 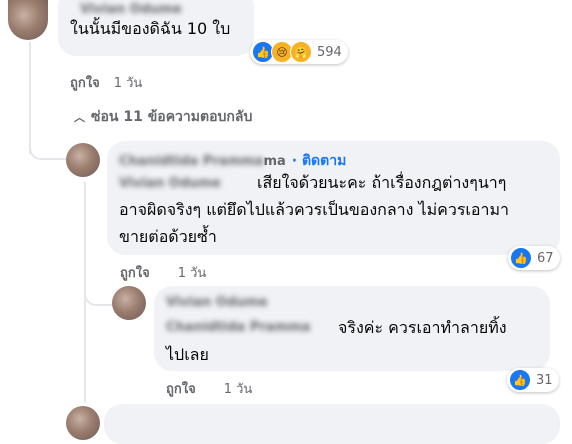 I want to click on reply-text-line: จริงค่ะ ควรเอาทำลายทิ้ง, so click(x=422, y=327).